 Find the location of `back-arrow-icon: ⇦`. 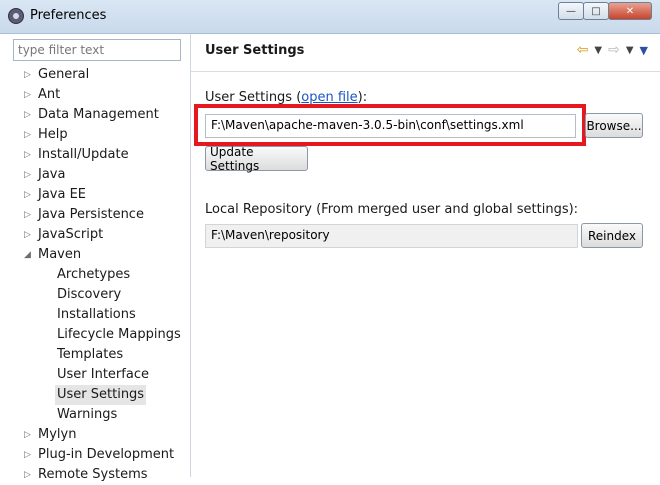

back-arrow-icon: ⇦ is located at coordinates (583, 50).